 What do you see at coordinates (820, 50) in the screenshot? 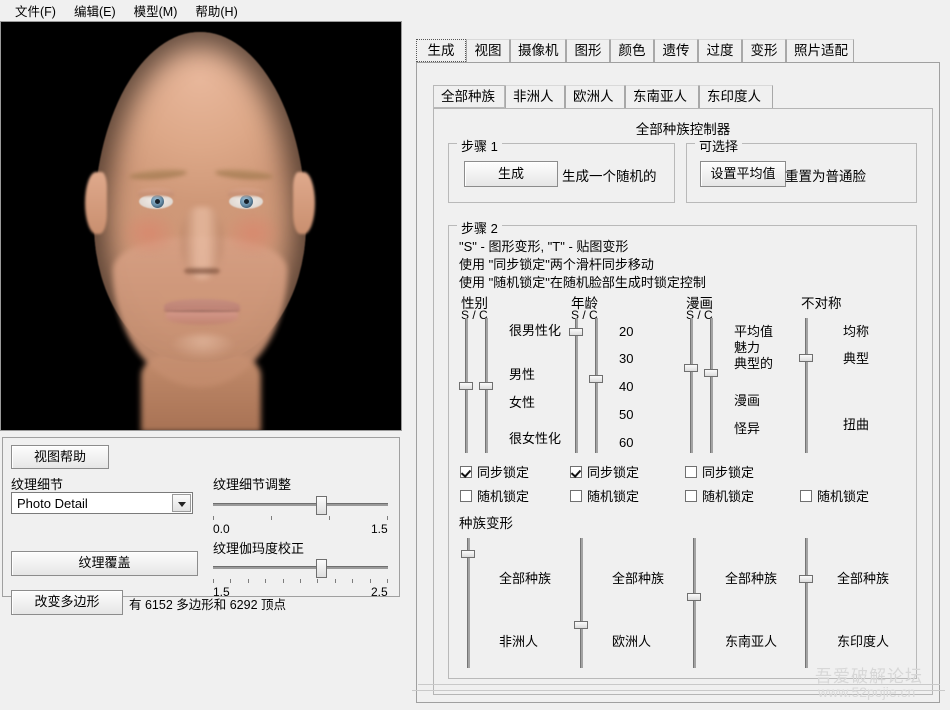
I see `tab-8: 照片适配` at bounding box center [820, 50].